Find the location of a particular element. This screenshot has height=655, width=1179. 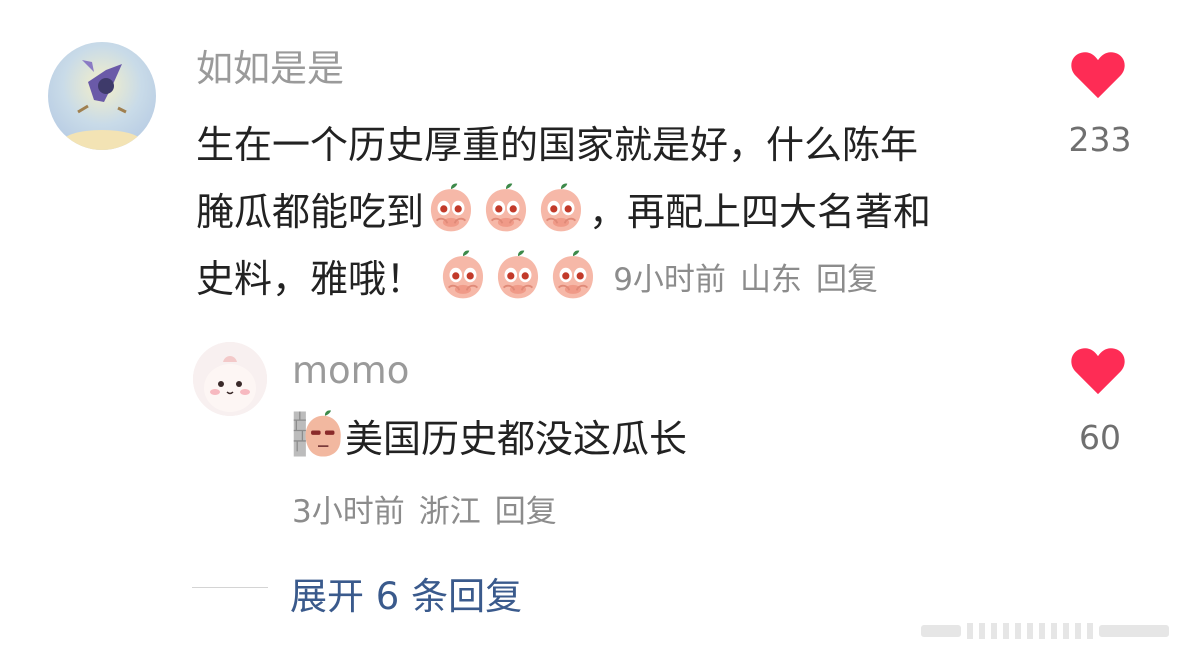

commenter-avatar is located at coordinates (102, 96).